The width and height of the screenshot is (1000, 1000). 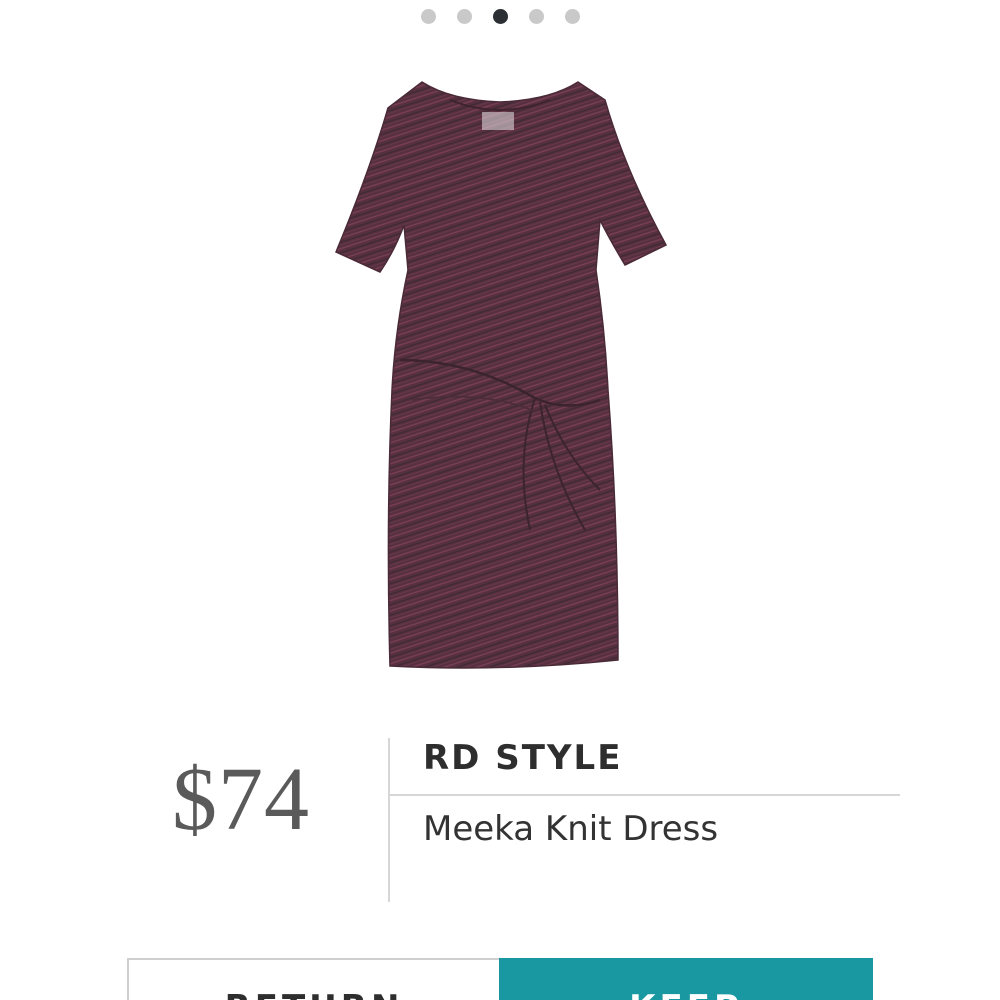 I want to click on return-button: RETURN, so click(x=313, y=979).